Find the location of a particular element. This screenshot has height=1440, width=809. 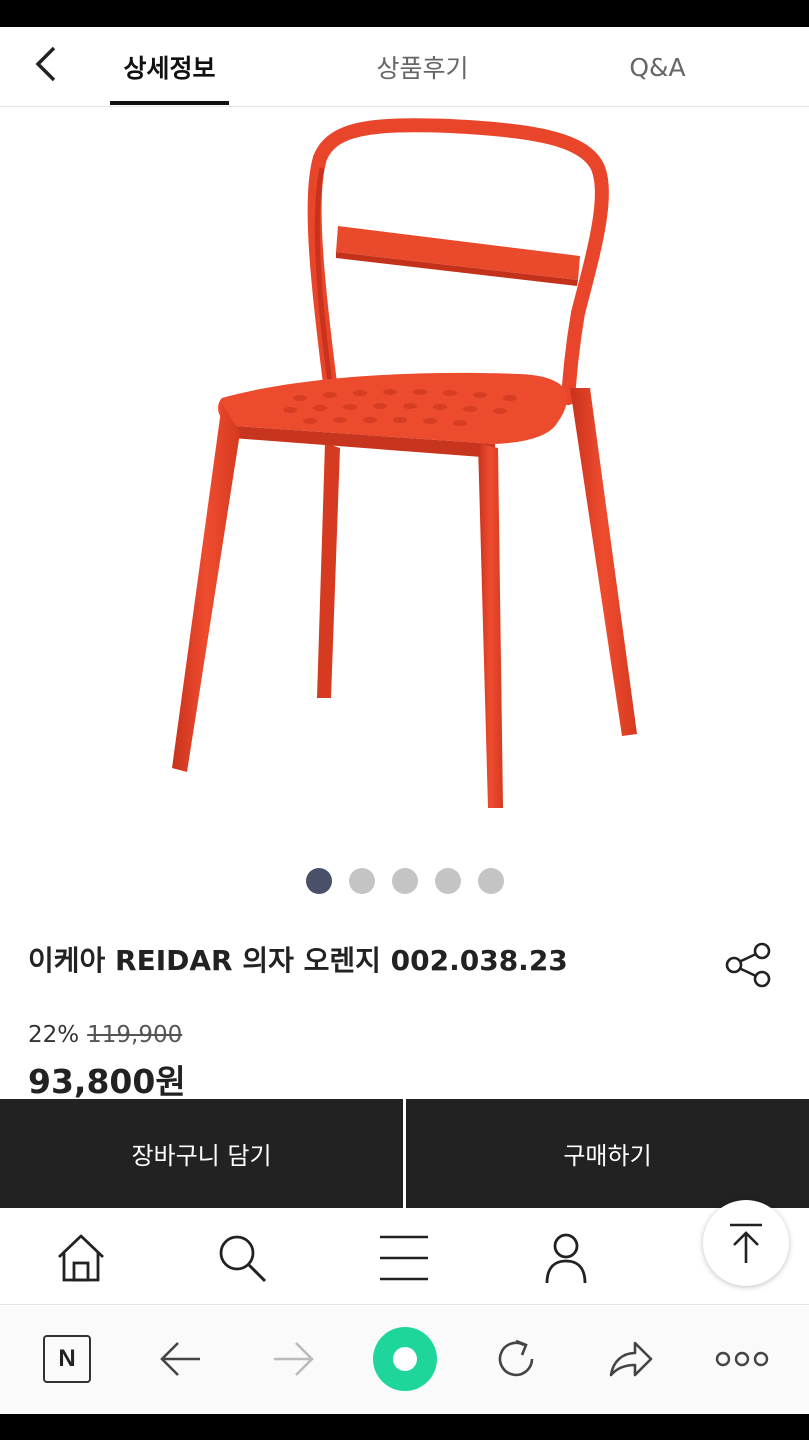

discount-rate: 22% is located at coordinates (54, 1035).